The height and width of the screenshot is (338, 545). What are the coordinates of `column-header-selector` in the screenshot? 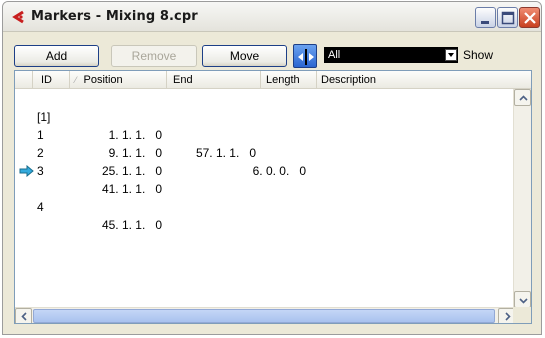 It's located at (24, 80).